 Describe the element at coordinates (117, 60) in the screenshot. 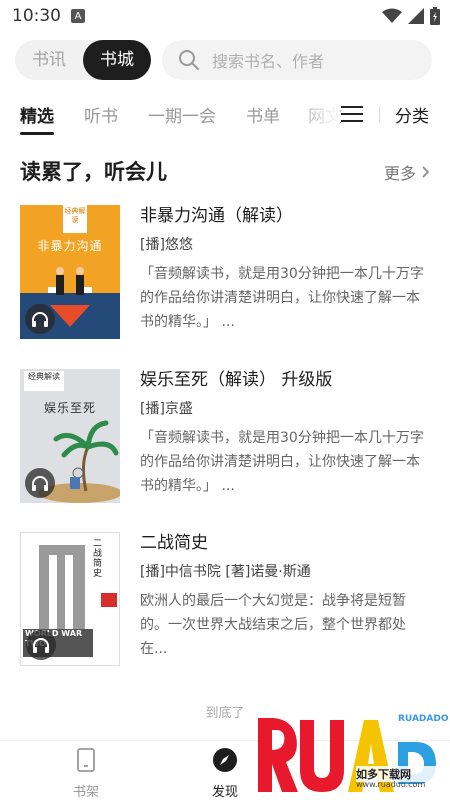

I see `segment-bookstore: 书城` at that location.